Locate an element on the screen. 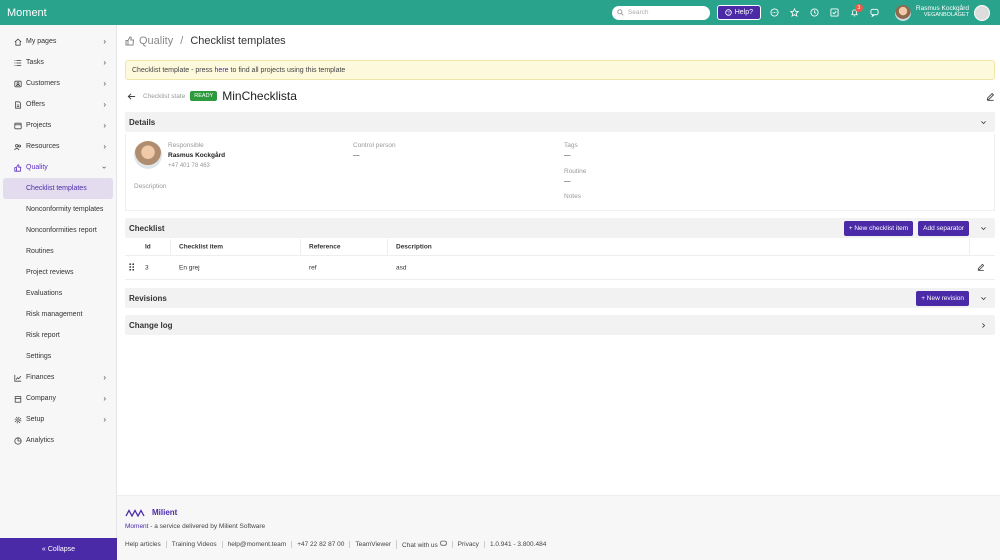  new-checklist-item-button: + New checklist item is located at coordinates (878, 228).